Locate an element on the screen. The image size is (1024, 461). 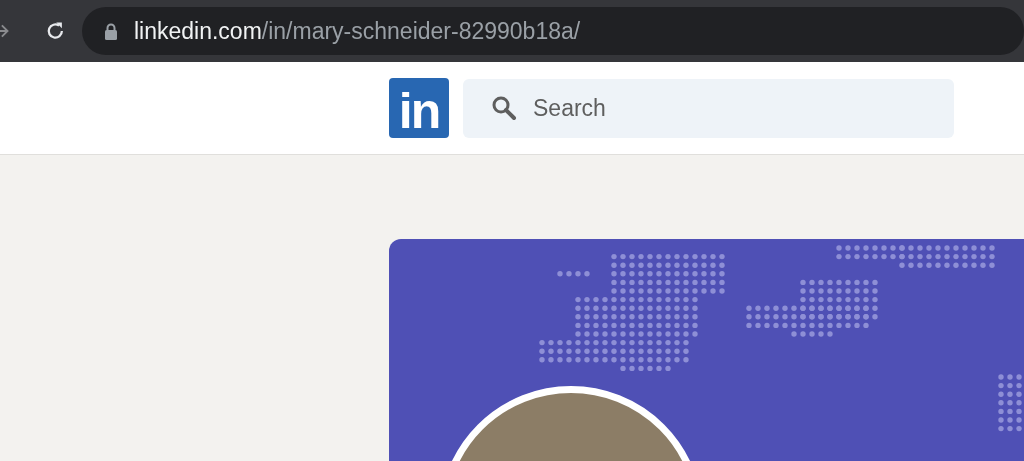
url-text: linkedin.com/in/mary-schneider-82990b18a/ is located at coordinates (357, 31).